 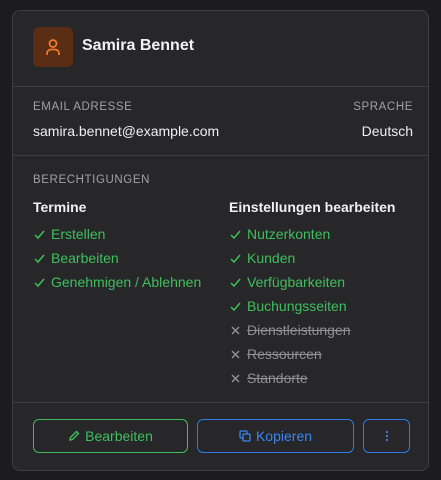 What do you see at coordinates (387, 131) in the screenshot?
I see `language-value: Deutsch` at bounding box center [387, 131].